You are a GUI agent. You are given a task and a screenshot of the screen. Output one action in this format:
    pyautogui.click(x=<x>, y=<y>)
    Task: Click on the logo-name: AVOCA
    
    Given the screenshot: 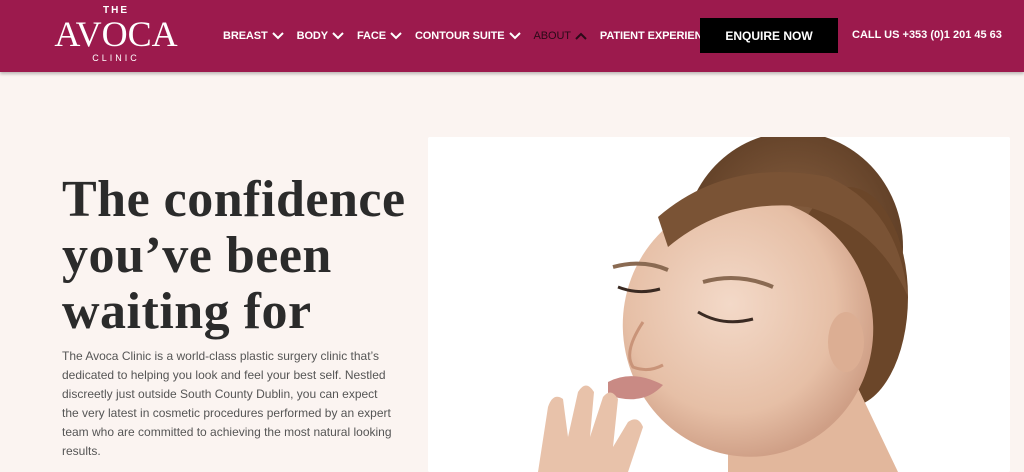 What is the action you would take?
    pyautogui.click(x=116, y=34)
    